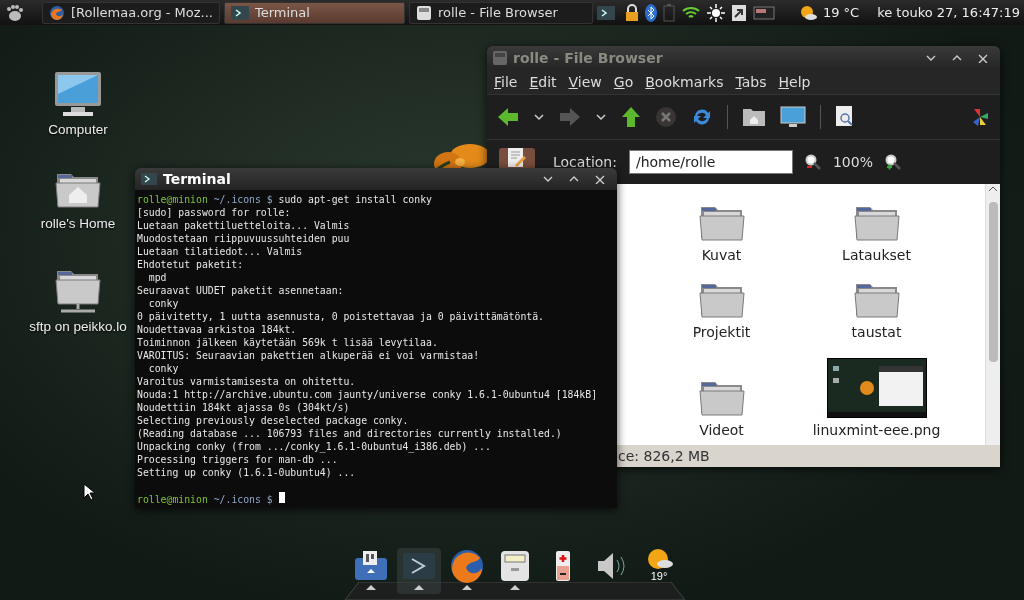 The image size is (1024, 600). What do you see at coordinates (588, 58) in the screenshot?
I see `window-title: rolle - File Browser` at bounding box center [588, 58].